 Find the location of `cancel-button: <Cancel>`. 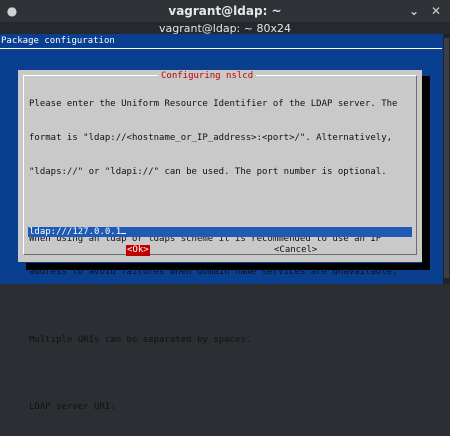

cancel-button: <Cancel> is located at coordinates (295, 250).